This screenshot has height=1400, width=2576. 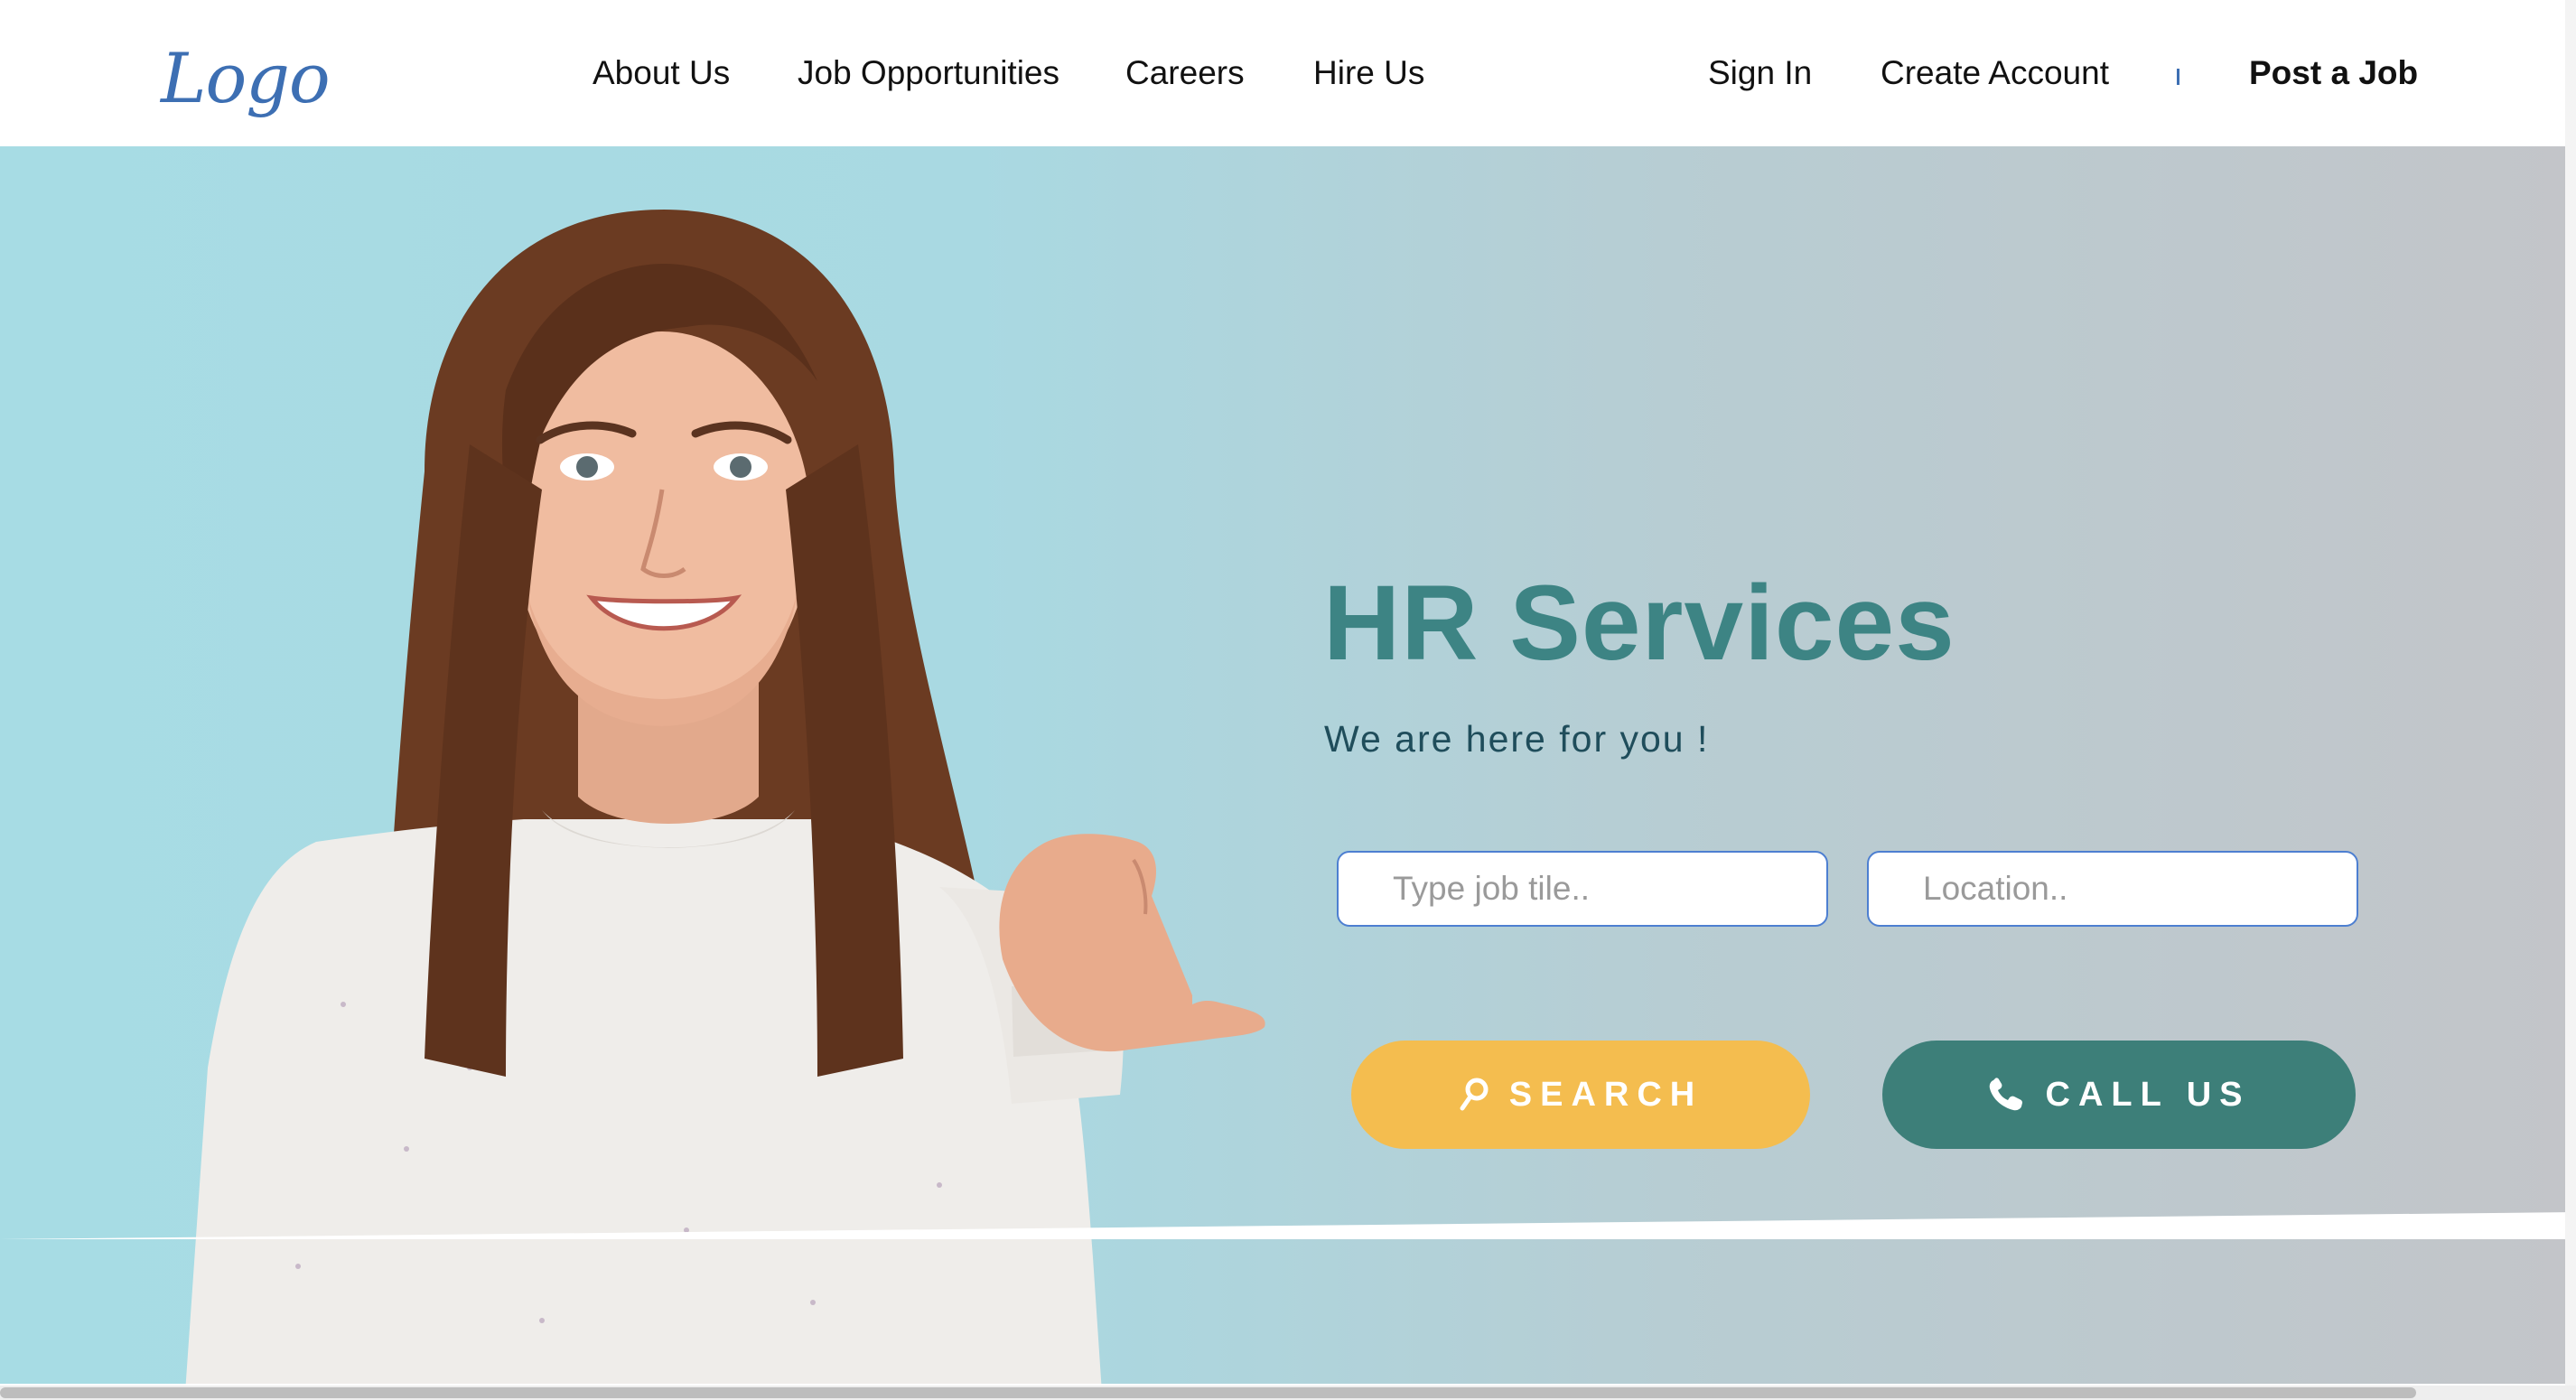 I want to click on site-logo: Logo, so click(x=246, y=78).